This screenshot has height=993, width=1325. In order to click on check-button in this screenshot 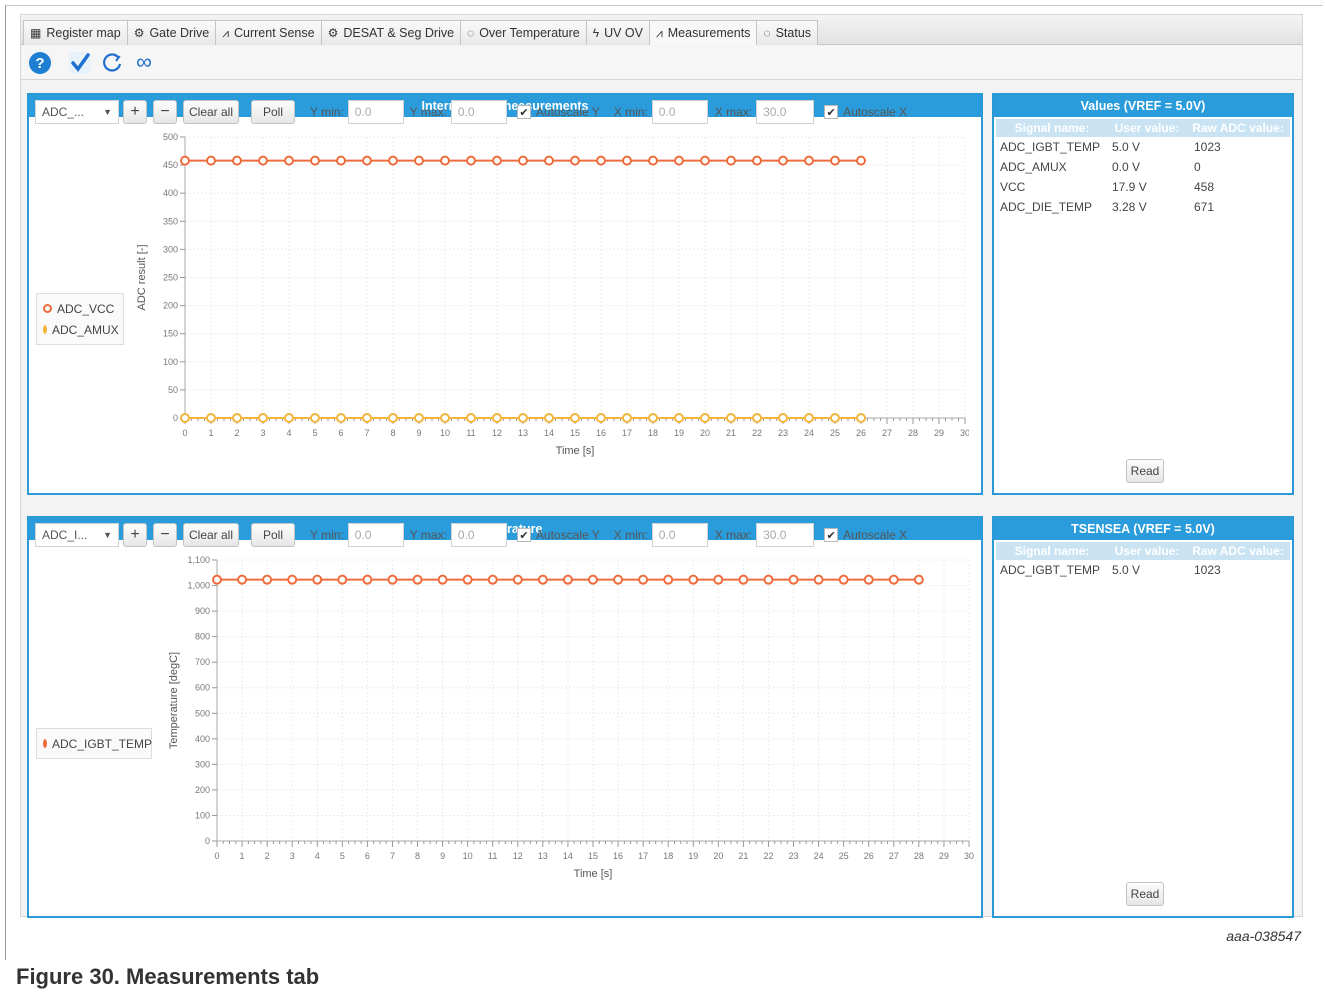, I will do `click(80, 63)`.